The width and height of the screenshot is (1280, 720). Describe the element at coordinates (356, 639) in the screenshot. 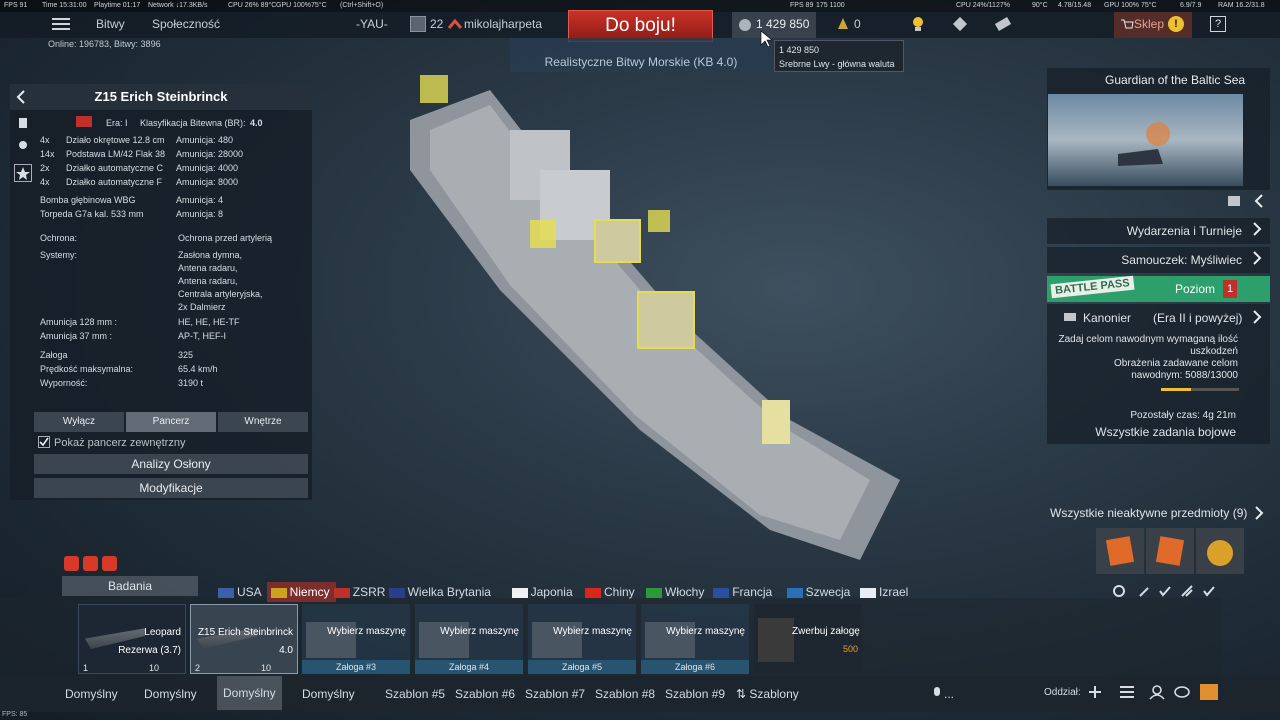

I see `crew-slot: Wybierz maszynę Załoga #3` at that location.